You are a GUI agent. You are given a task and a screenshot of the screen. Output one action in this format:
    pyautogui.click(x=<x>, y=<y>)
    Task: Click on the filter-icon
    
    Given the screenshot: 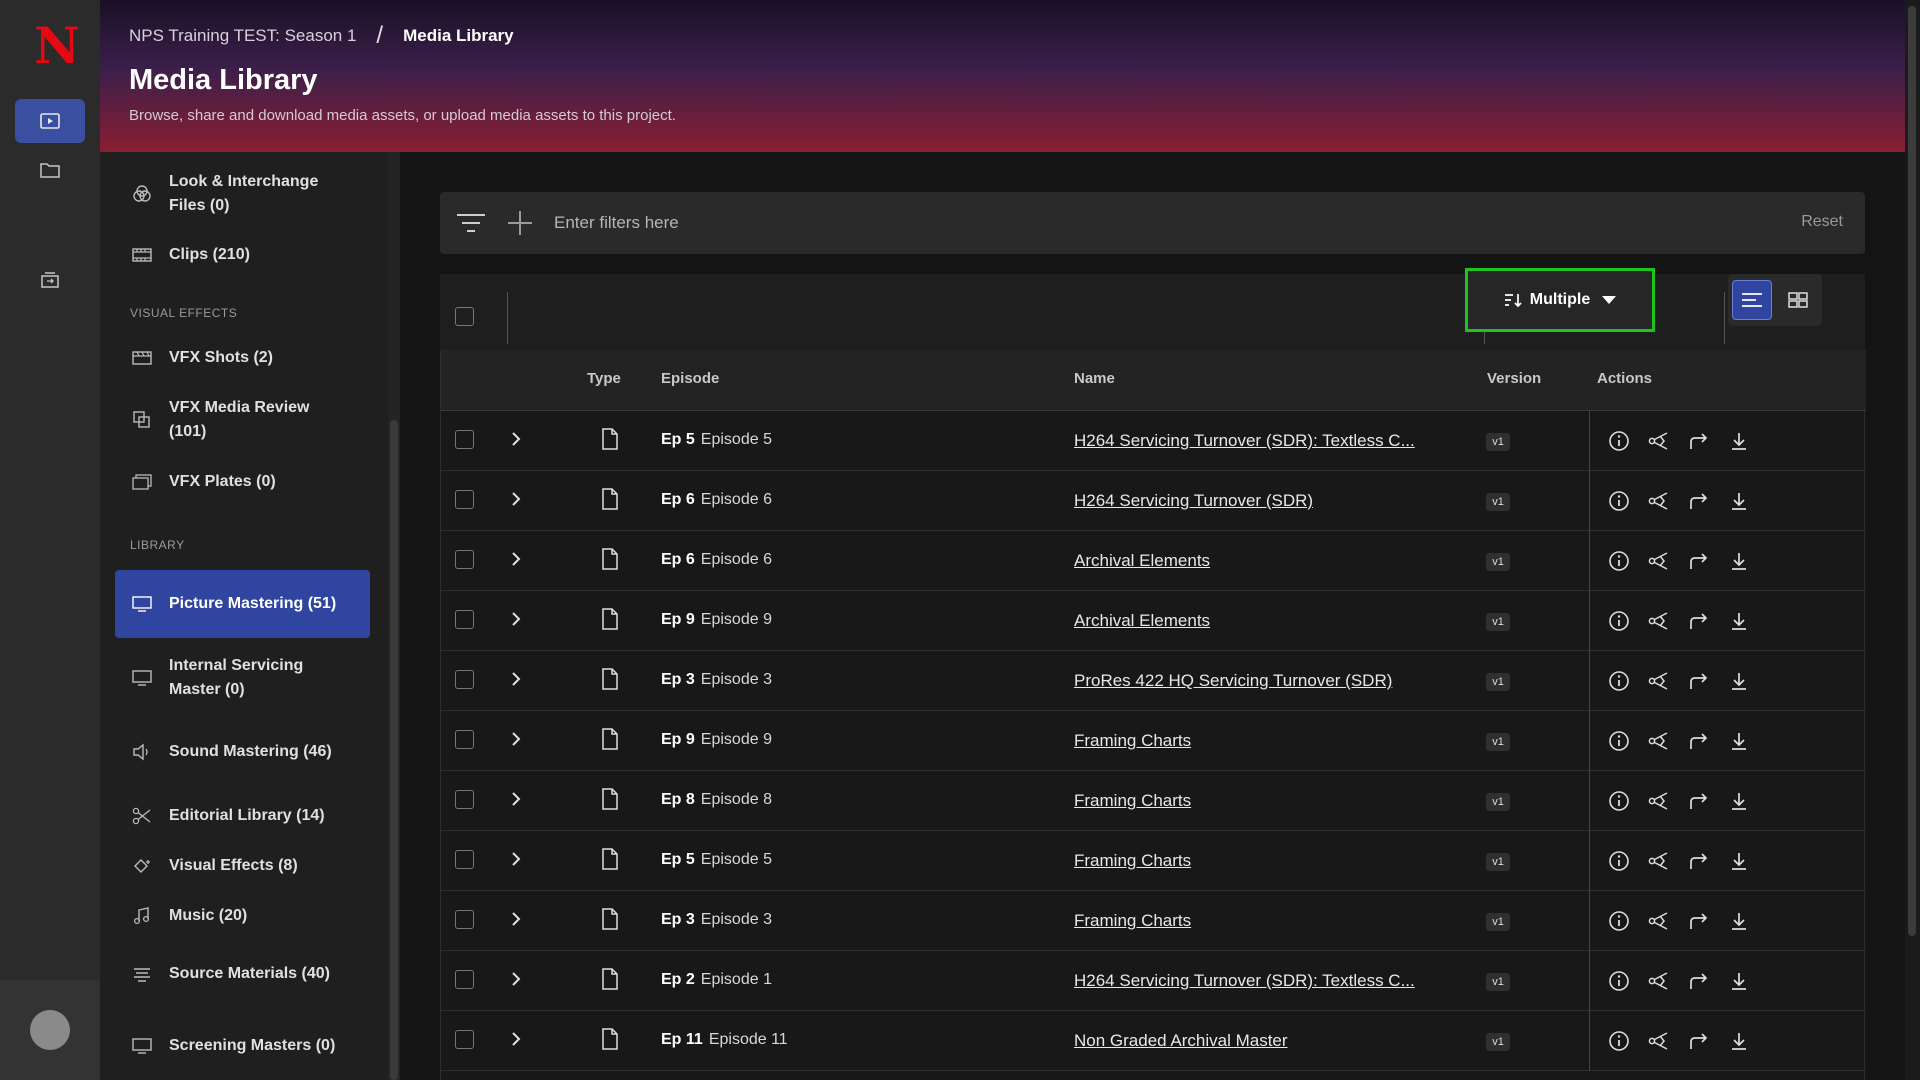 What is the action you would take?
    pyautogui.click(x=471, y=225)
    